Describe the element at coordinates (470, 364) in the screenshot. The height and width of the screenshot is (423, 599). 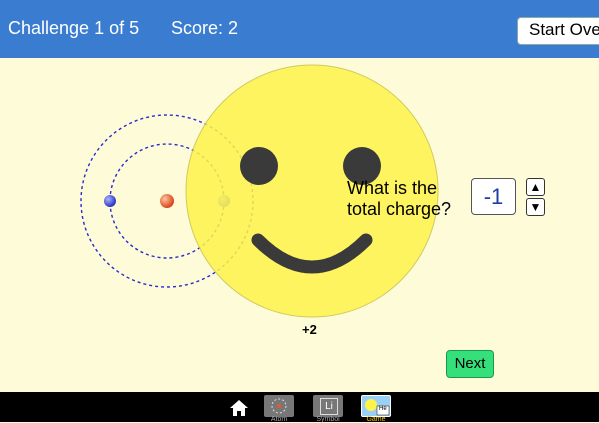
I see `next-button: Next` at that location.